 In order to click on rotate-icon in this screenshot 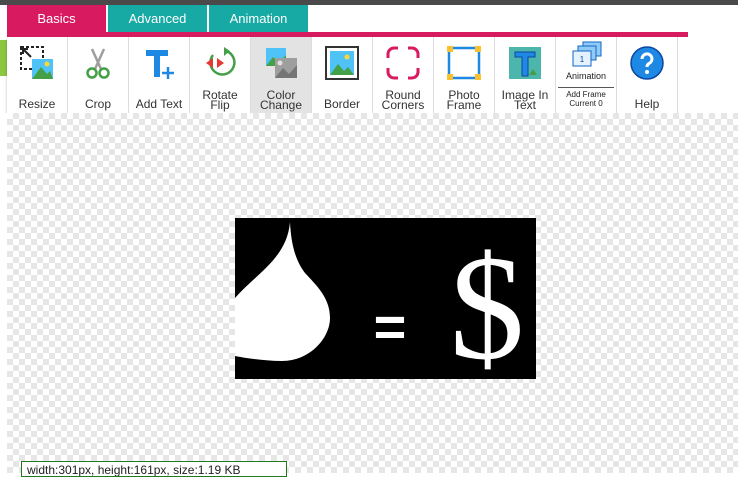, I will do `click(220, 63)`.